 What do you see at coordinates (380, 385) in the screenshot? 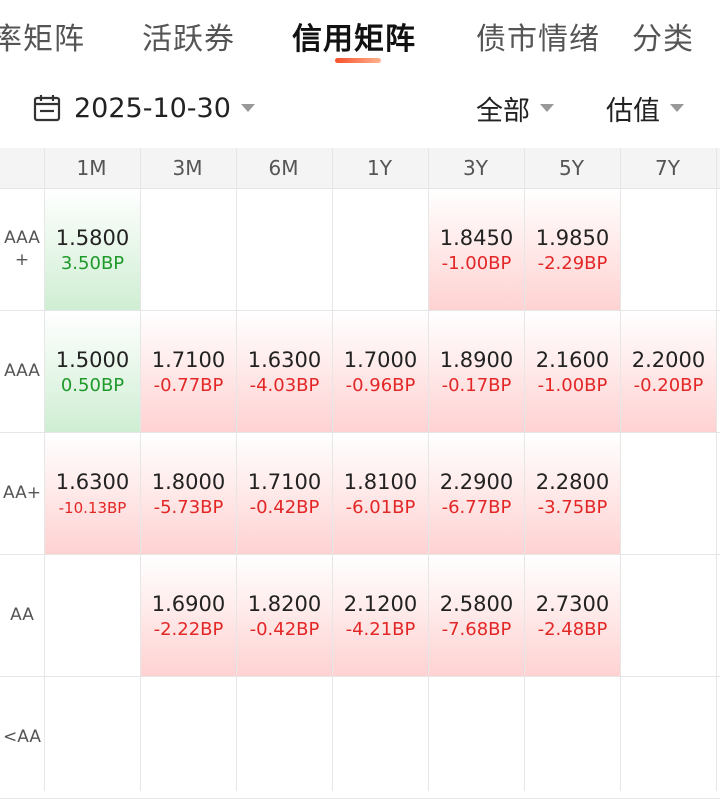
I see `bp-change: -0.96BP` at bounding box center [380, 385].